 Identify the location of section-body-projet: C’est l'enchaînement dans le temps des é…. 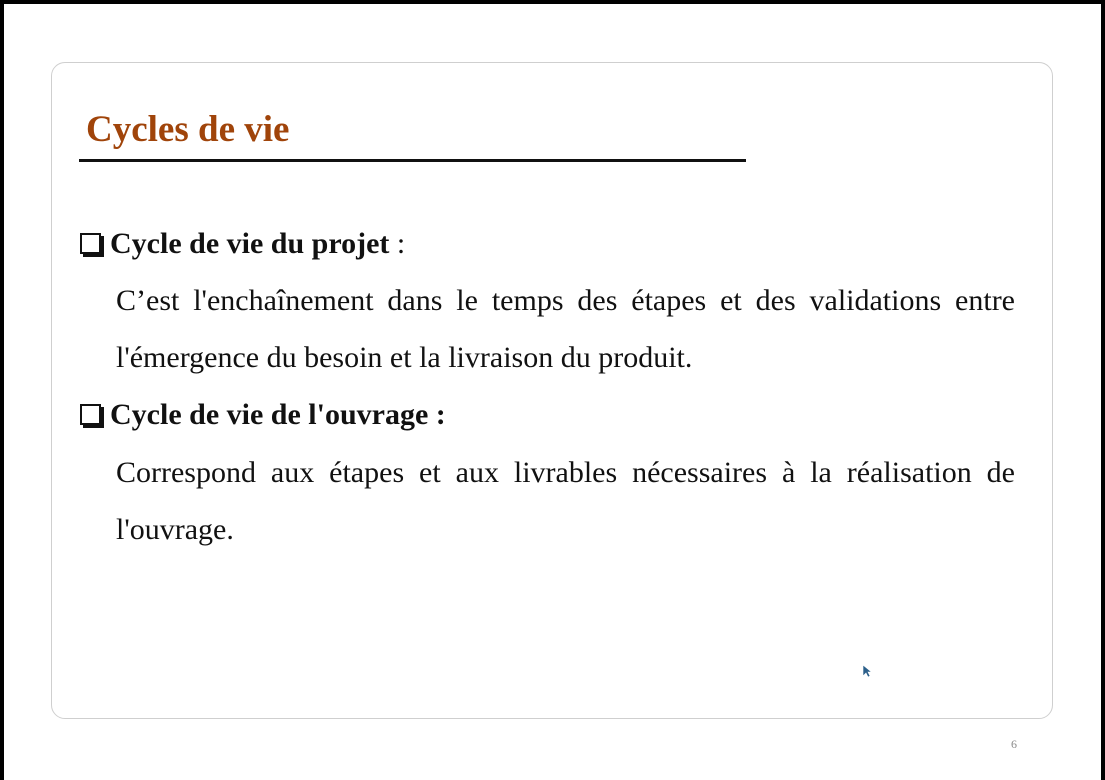
(565, 329).